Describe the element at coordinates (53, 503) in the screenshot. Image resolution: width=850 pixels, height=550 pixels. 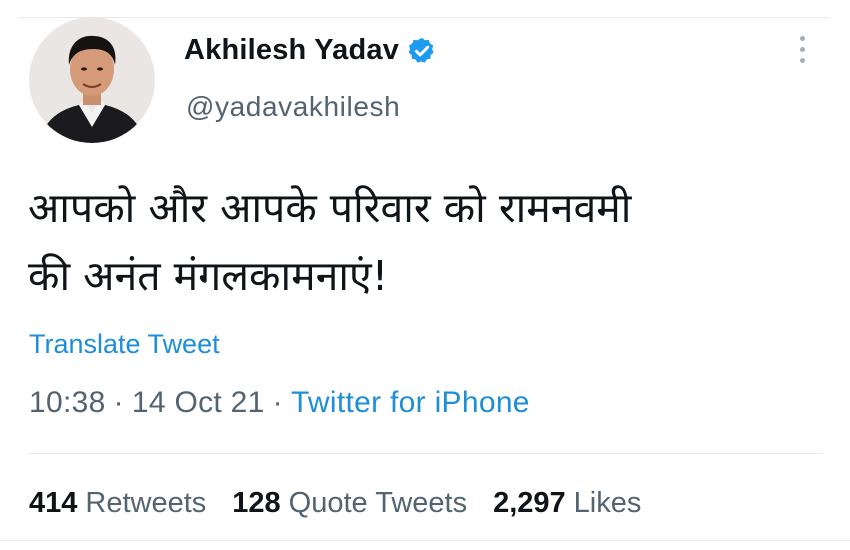
I see `retweets-count: 414` at that location.